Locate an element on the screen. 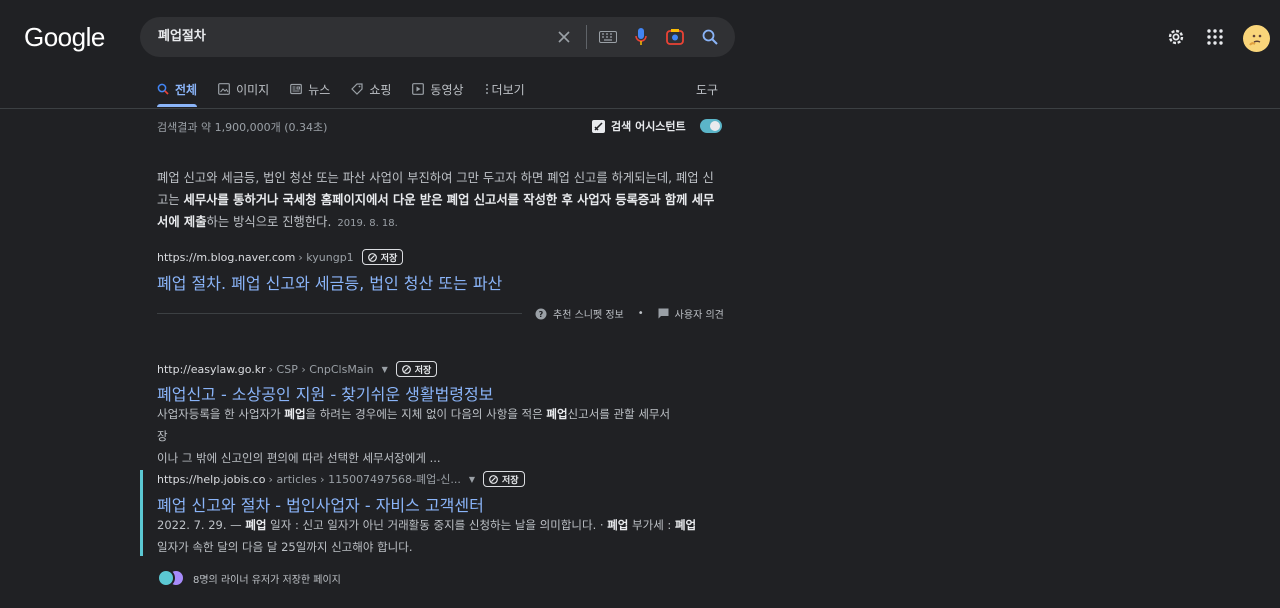  featured-cite: https://m.blog.naver.com › kyungp1 저장 is located at coordinates (280, 257).